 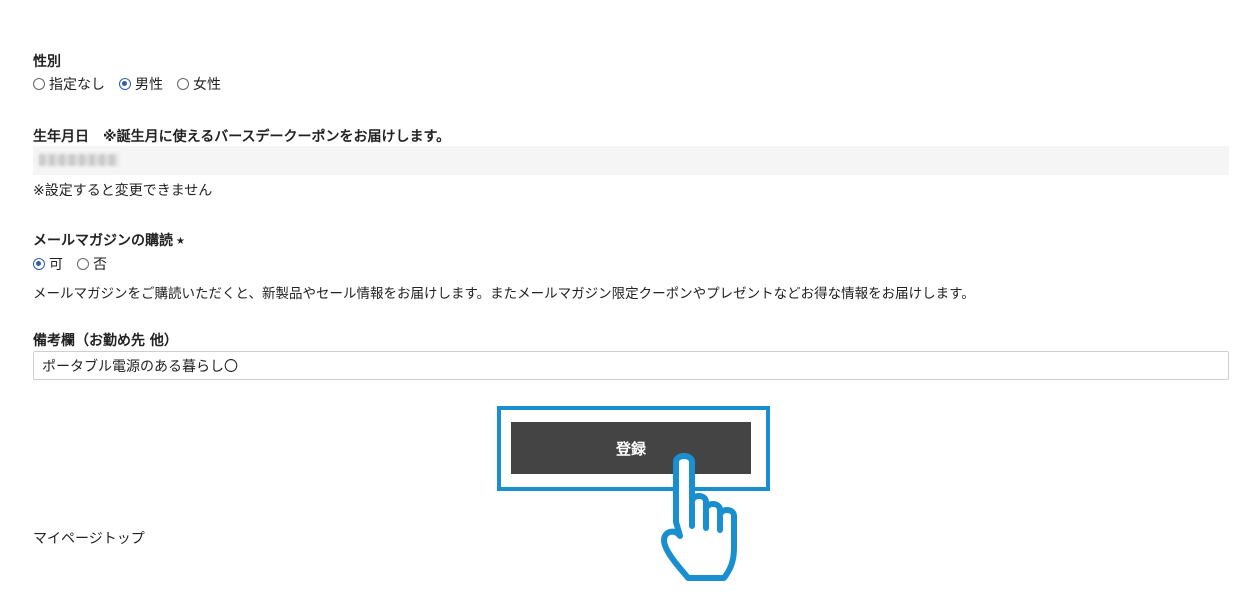 I want to click on mypage-top-link: マイページトップ, so click(x=89, y=538).